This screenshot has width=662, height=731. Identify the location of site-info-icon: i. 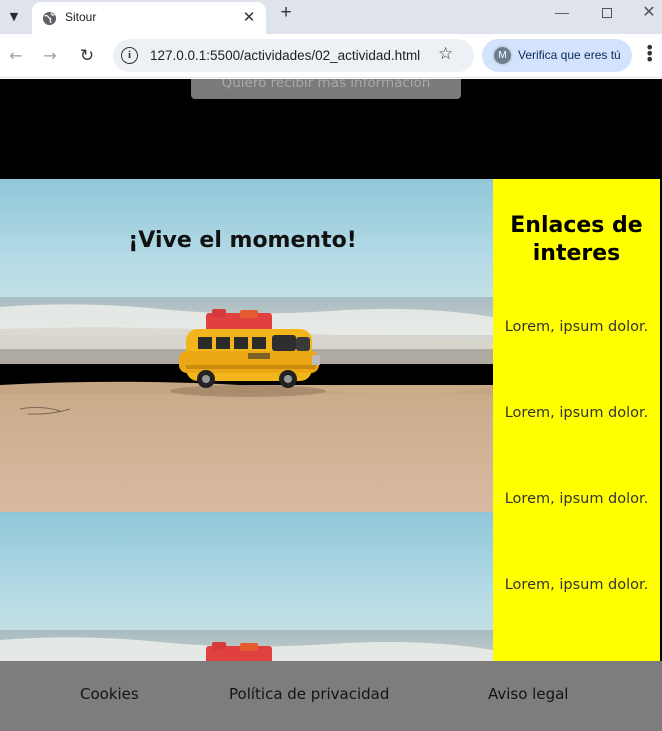
(129, 55).